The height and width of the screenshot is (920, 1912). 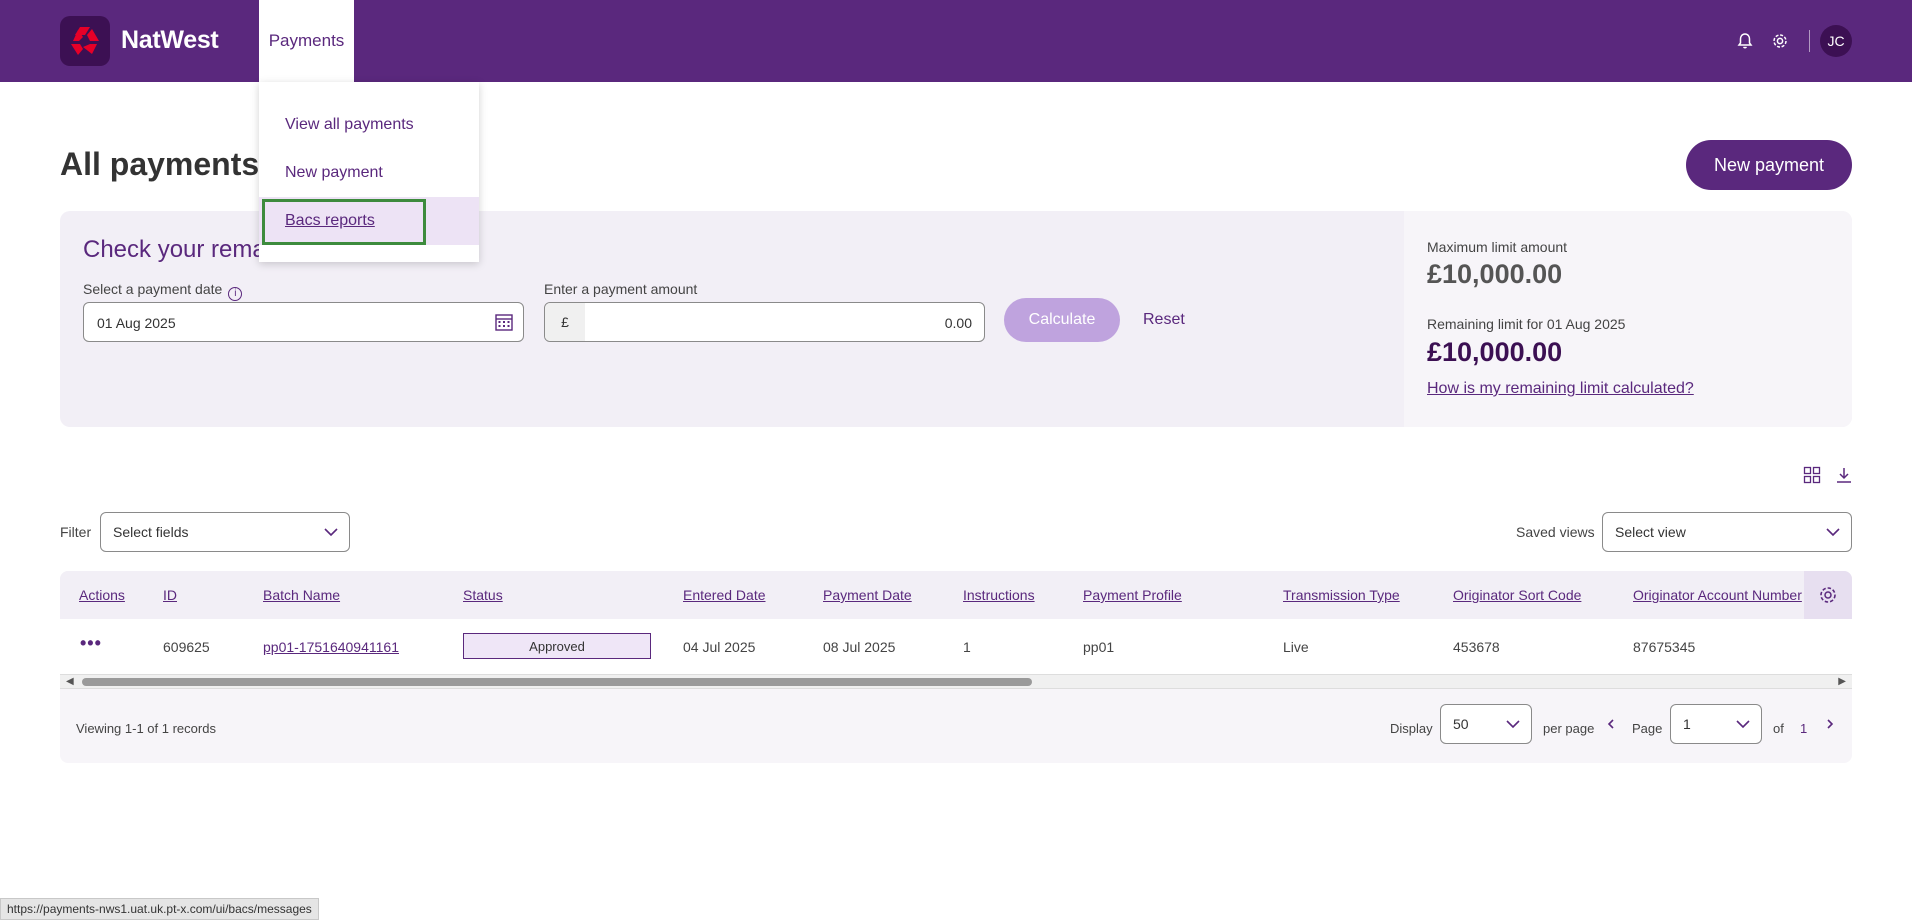 I want to click on page-select: 1, so click(x=1716, y=724).